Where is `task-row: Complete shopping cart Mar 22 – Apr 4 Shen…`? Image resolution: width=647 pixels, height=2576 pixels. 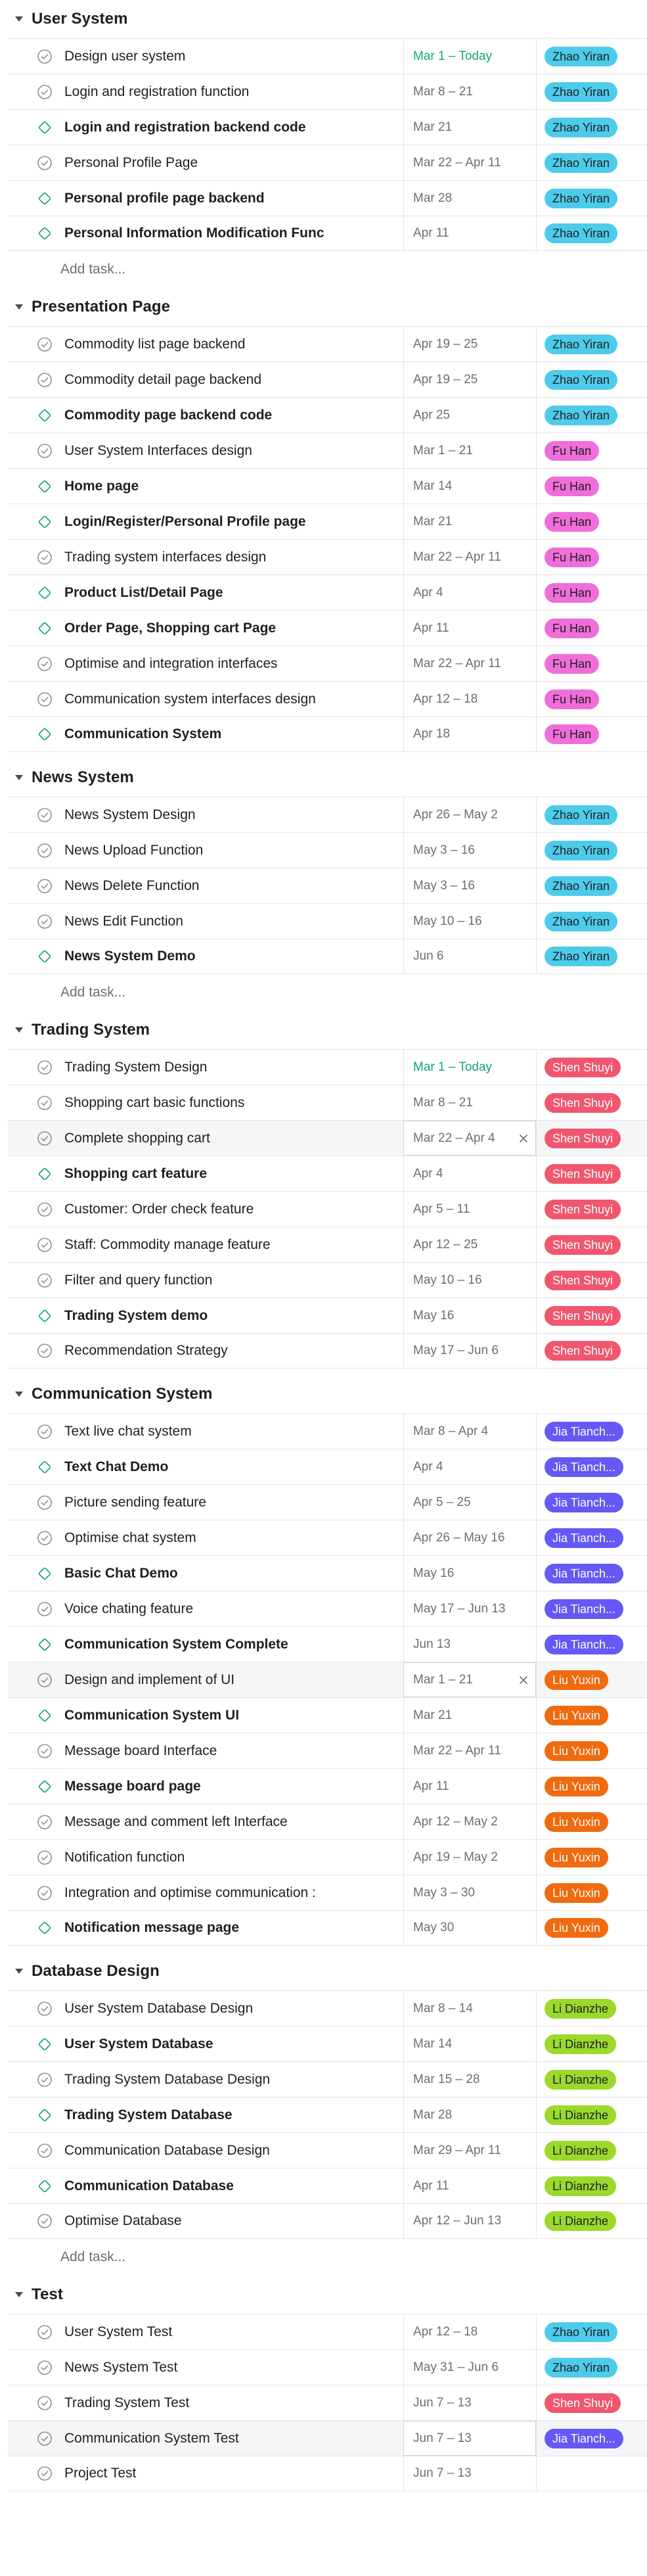
task-row: Complete shopping cart Mar 22 – Apr 4 Shen… is located at coordinates (327, 1138).